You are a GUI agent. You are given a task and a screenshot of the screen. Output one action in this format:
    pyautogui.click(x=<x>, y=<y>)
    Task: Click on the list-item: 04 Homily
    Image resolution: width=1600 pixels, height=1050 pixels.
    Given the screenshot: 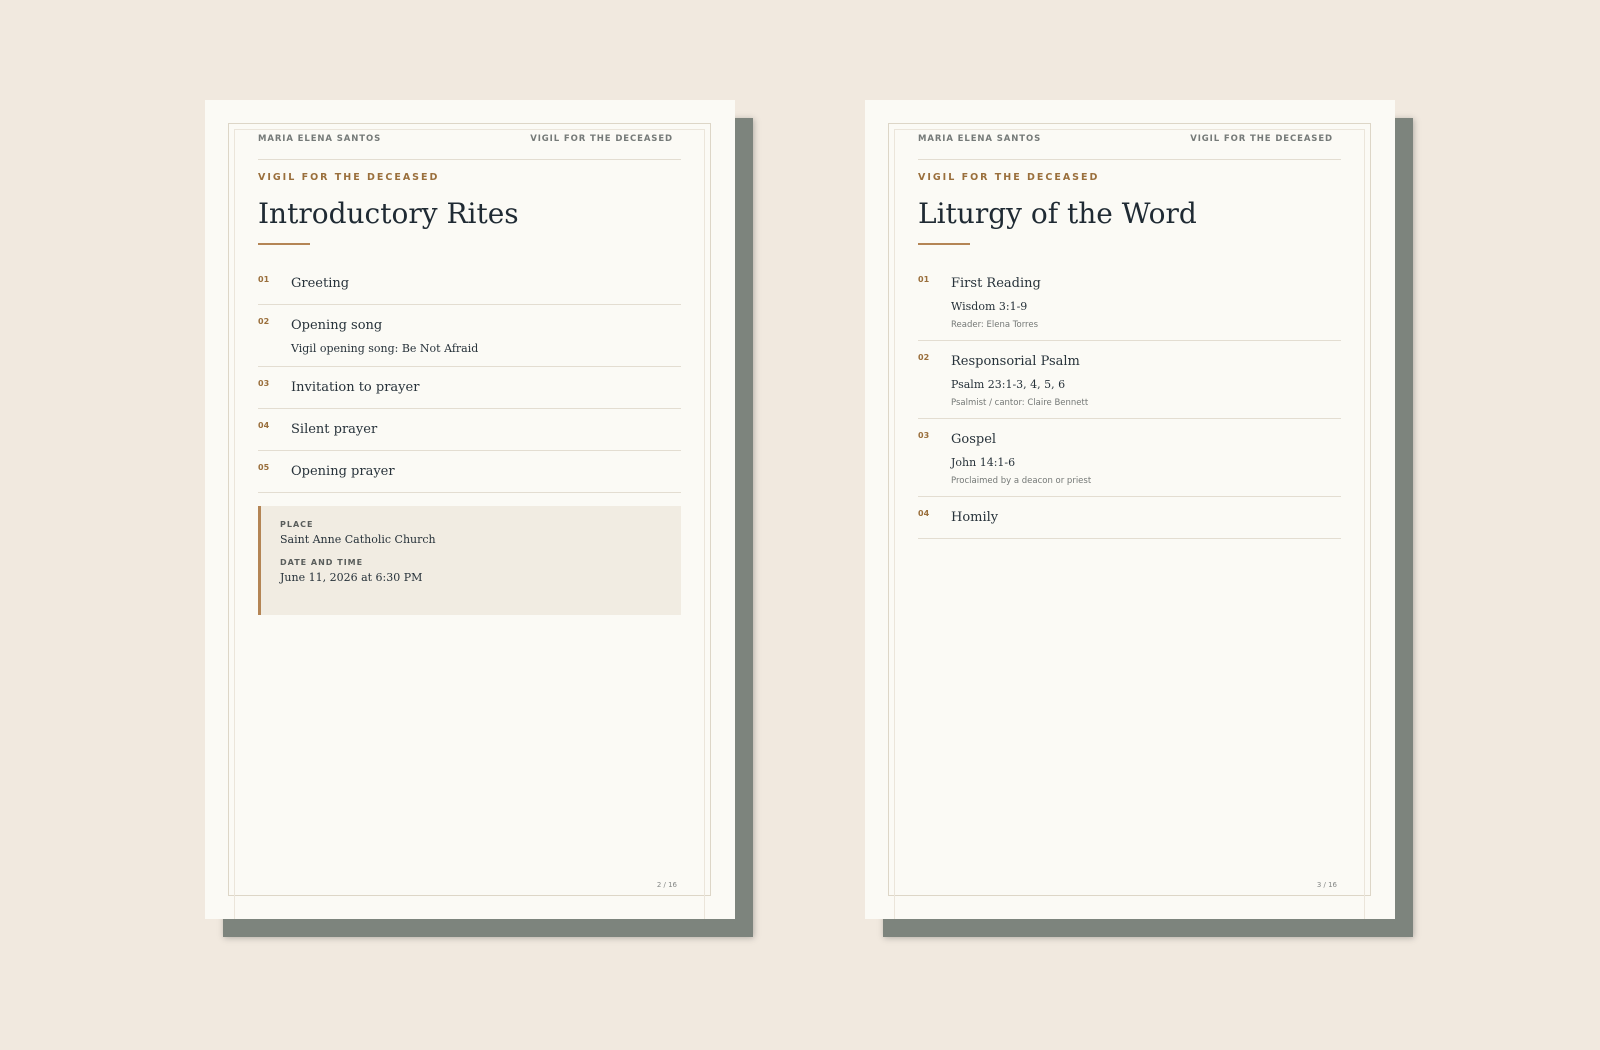 What is the action you would take?
    pyautogui.click(x=1129, y=523)
    